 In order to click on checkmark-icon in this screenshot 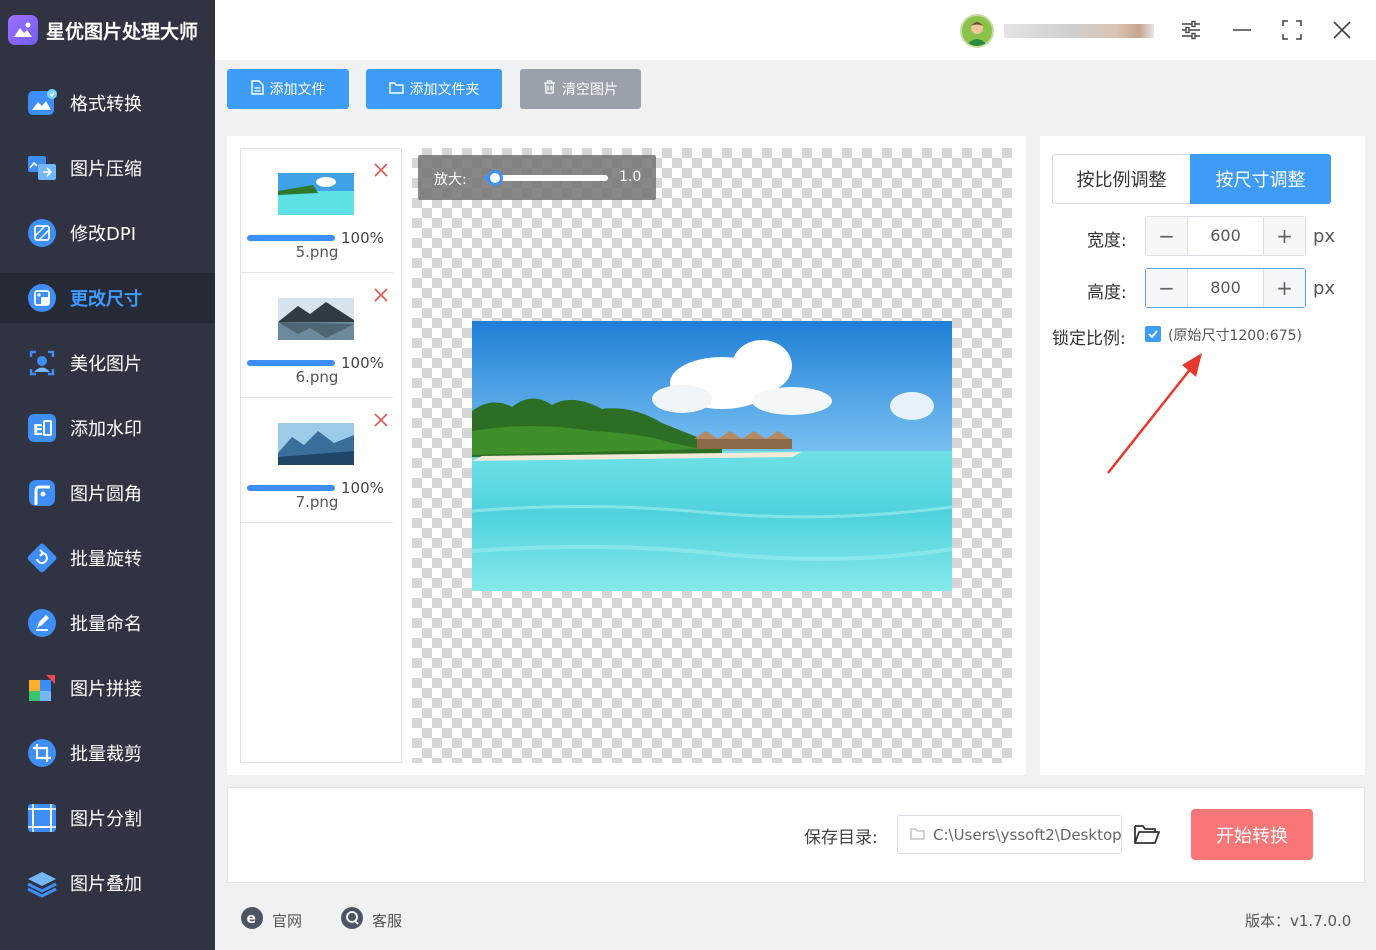, I will do `click(1153, 334)`.